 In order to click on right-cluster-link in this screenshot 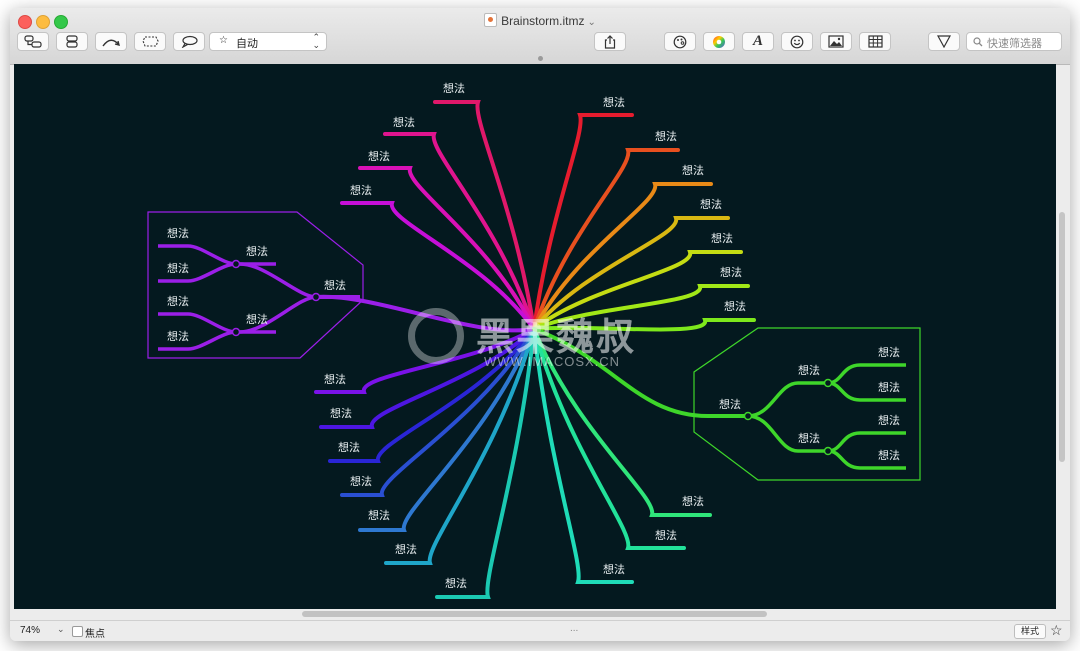, I will do `click(641, 372)`.